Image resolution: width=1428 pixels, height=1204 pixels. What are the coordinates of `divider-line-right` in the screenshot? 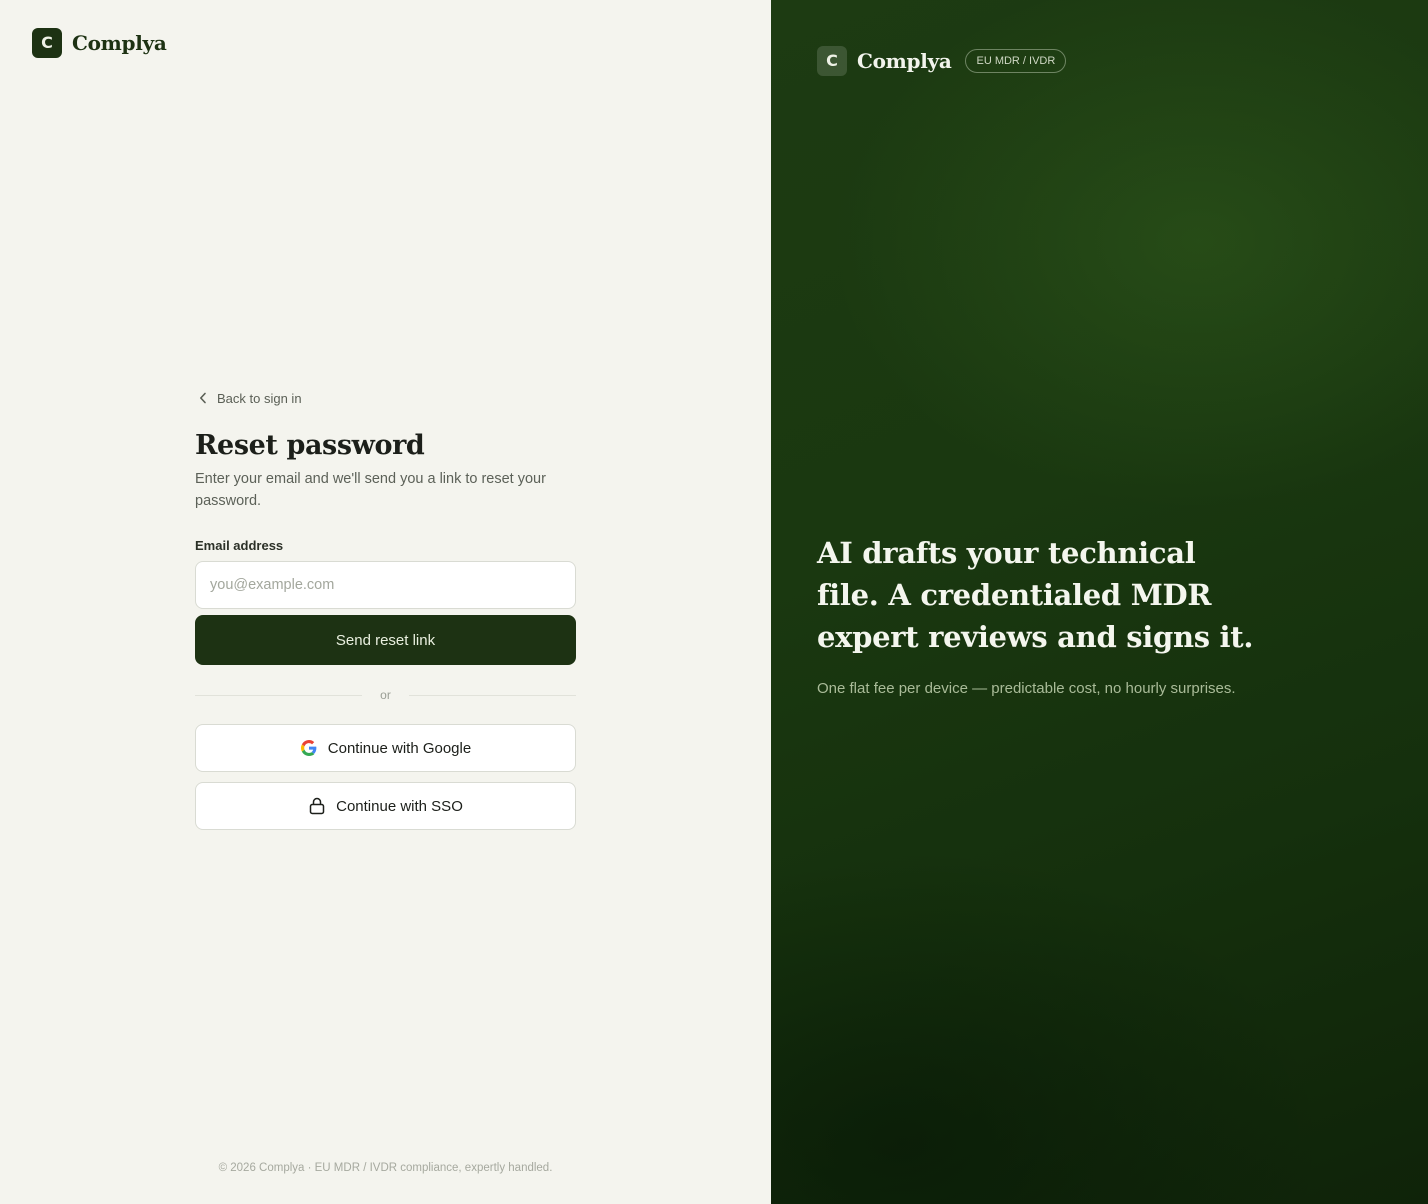 It's located at (492, 695).